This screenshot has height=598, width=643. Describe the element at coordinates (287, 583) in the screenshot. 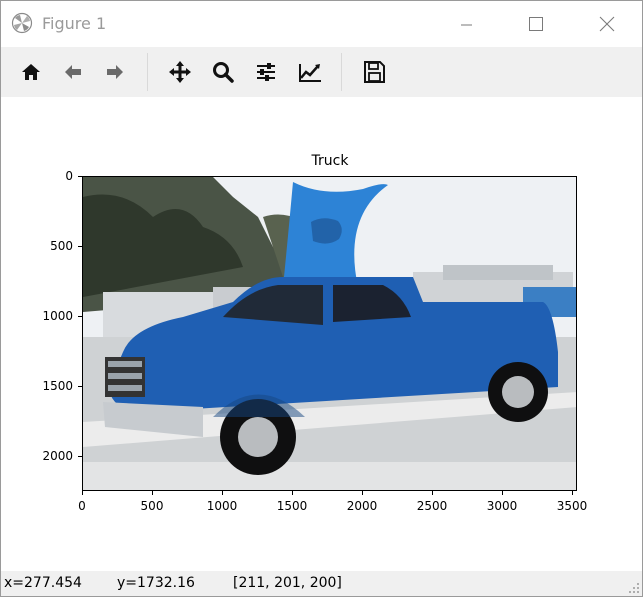

I see `pixel-value-readout: [211, 201, 200]` at that location.